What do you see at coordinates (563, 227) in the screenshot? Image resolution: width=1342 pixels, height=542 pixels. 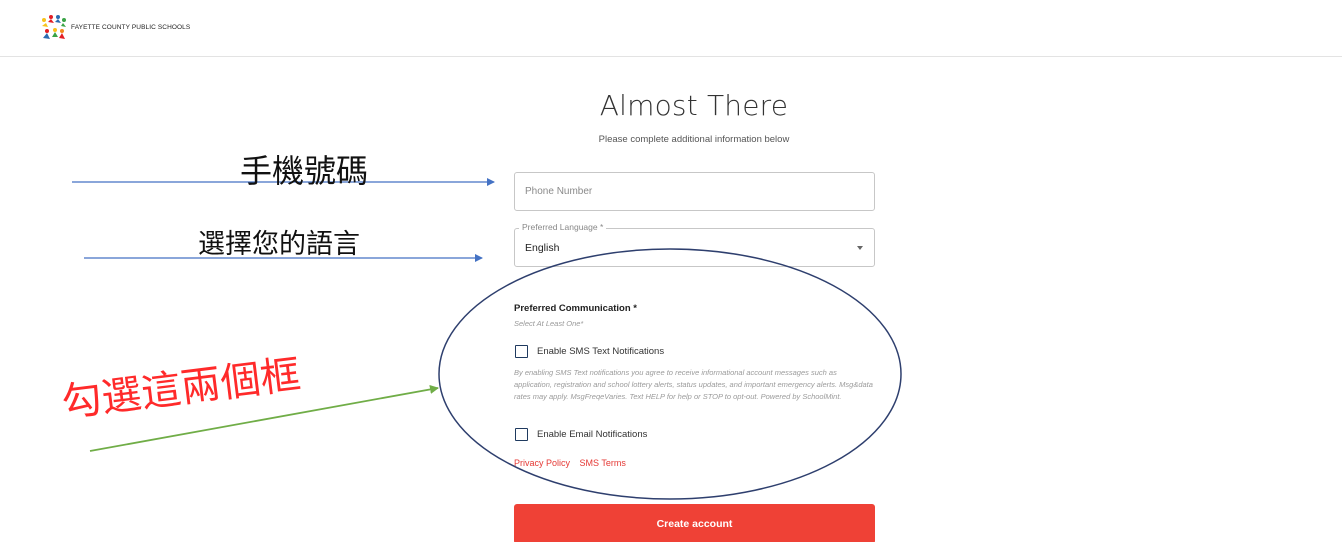 I see `preferred-language-label: Preferred Language *` at bounding box center [563, 227].